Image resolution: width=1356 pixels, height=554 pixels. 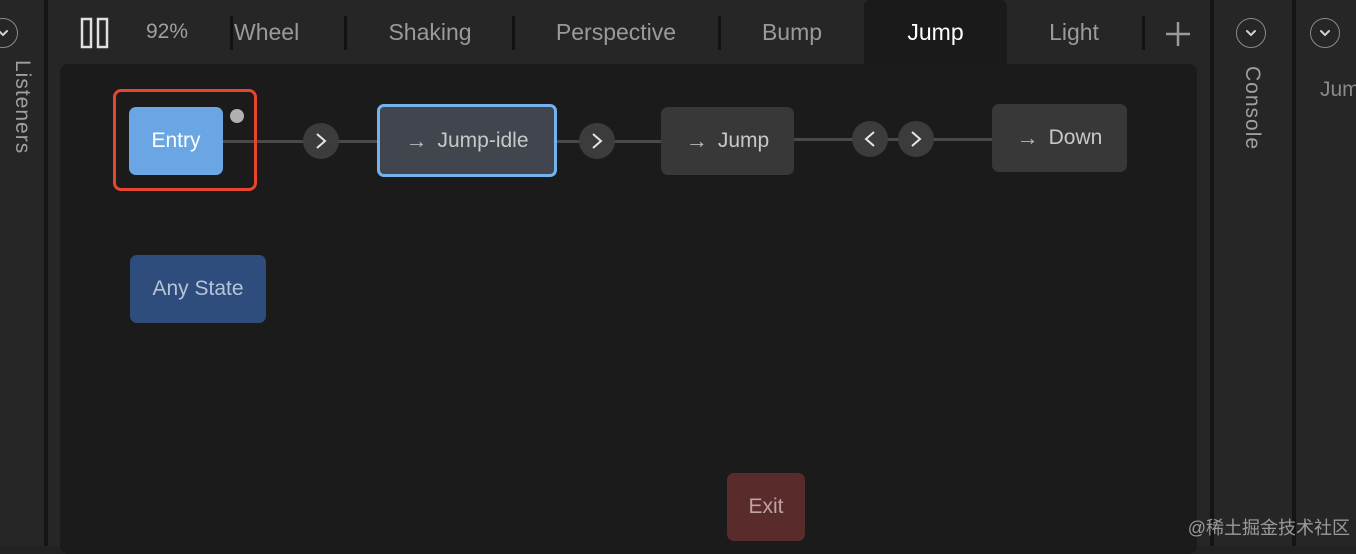 What do you see at coordinates (22, 273) in the screenshot?
I see `listeners-panel: Listeners` at bounding box center [22, 273].